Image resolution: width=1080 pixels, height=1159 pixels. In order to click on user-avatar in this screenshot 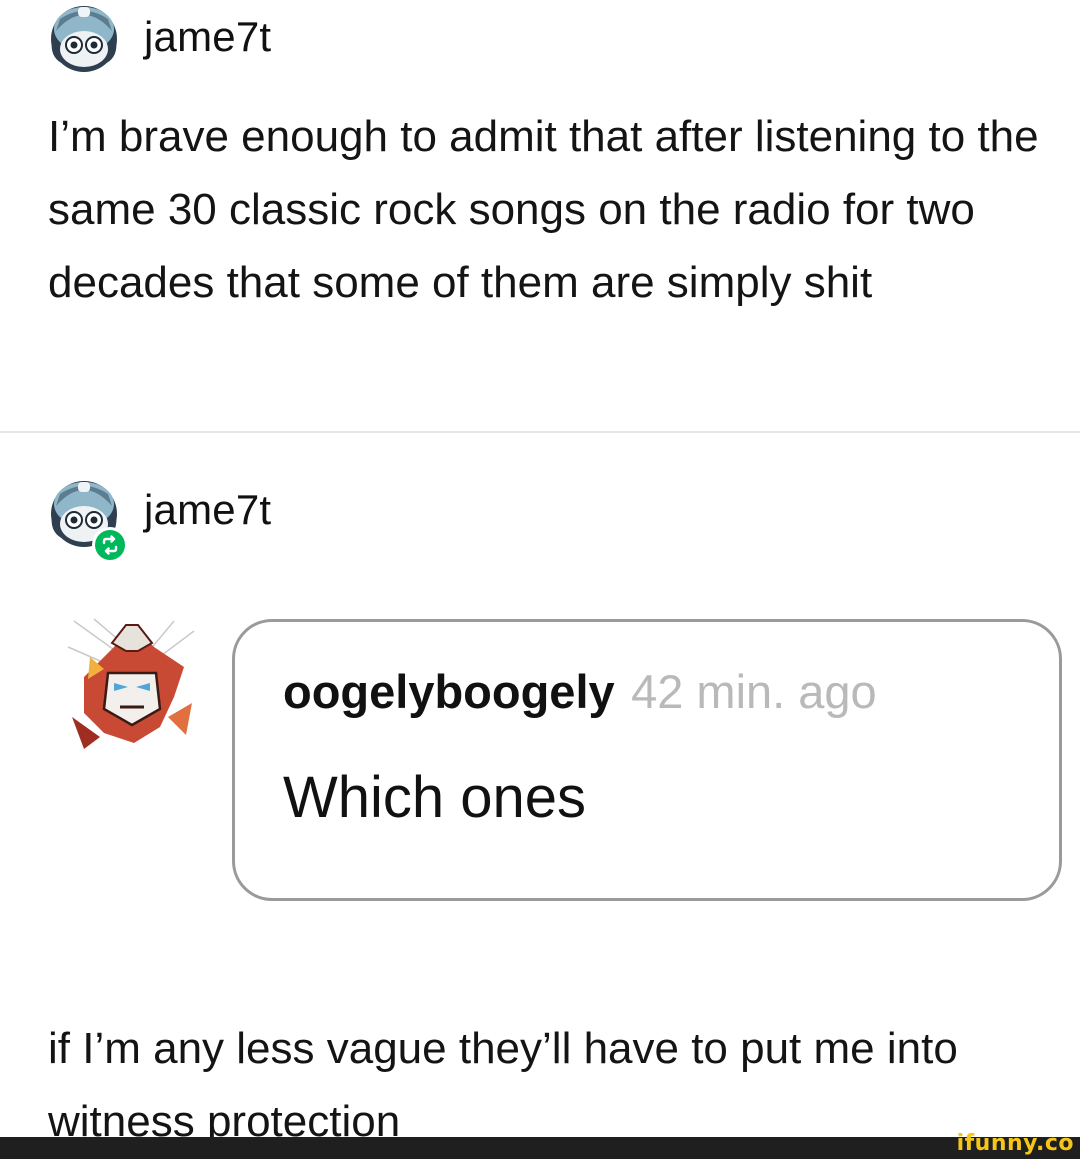, I will do `click(84, 39)`.